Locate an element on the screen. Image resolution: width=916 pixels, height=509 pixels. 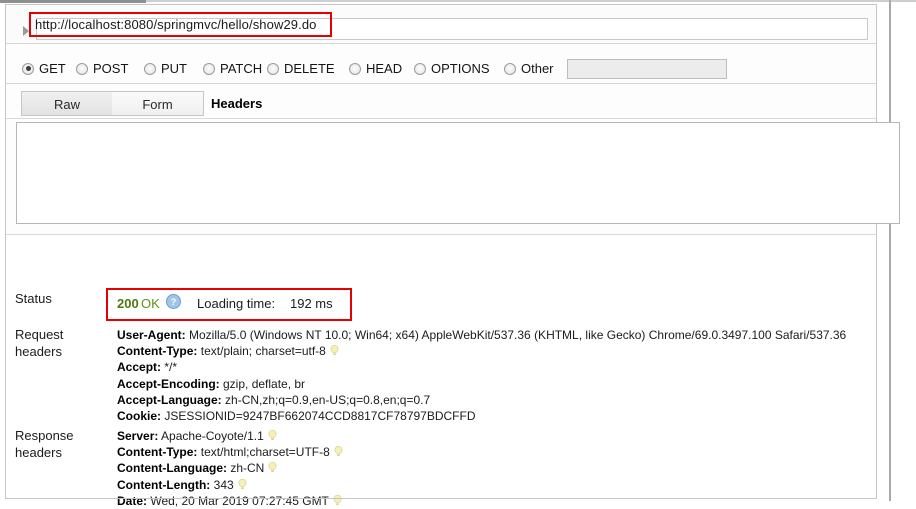
header-value: */* is located at coordinates (169, 367).